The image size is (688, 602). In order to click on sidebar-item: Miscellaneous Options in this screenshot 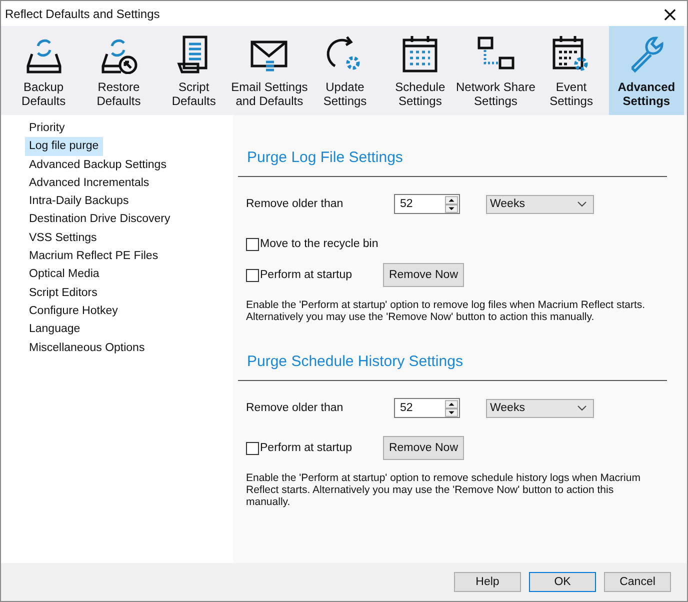, I will do `click(87, 347)`.